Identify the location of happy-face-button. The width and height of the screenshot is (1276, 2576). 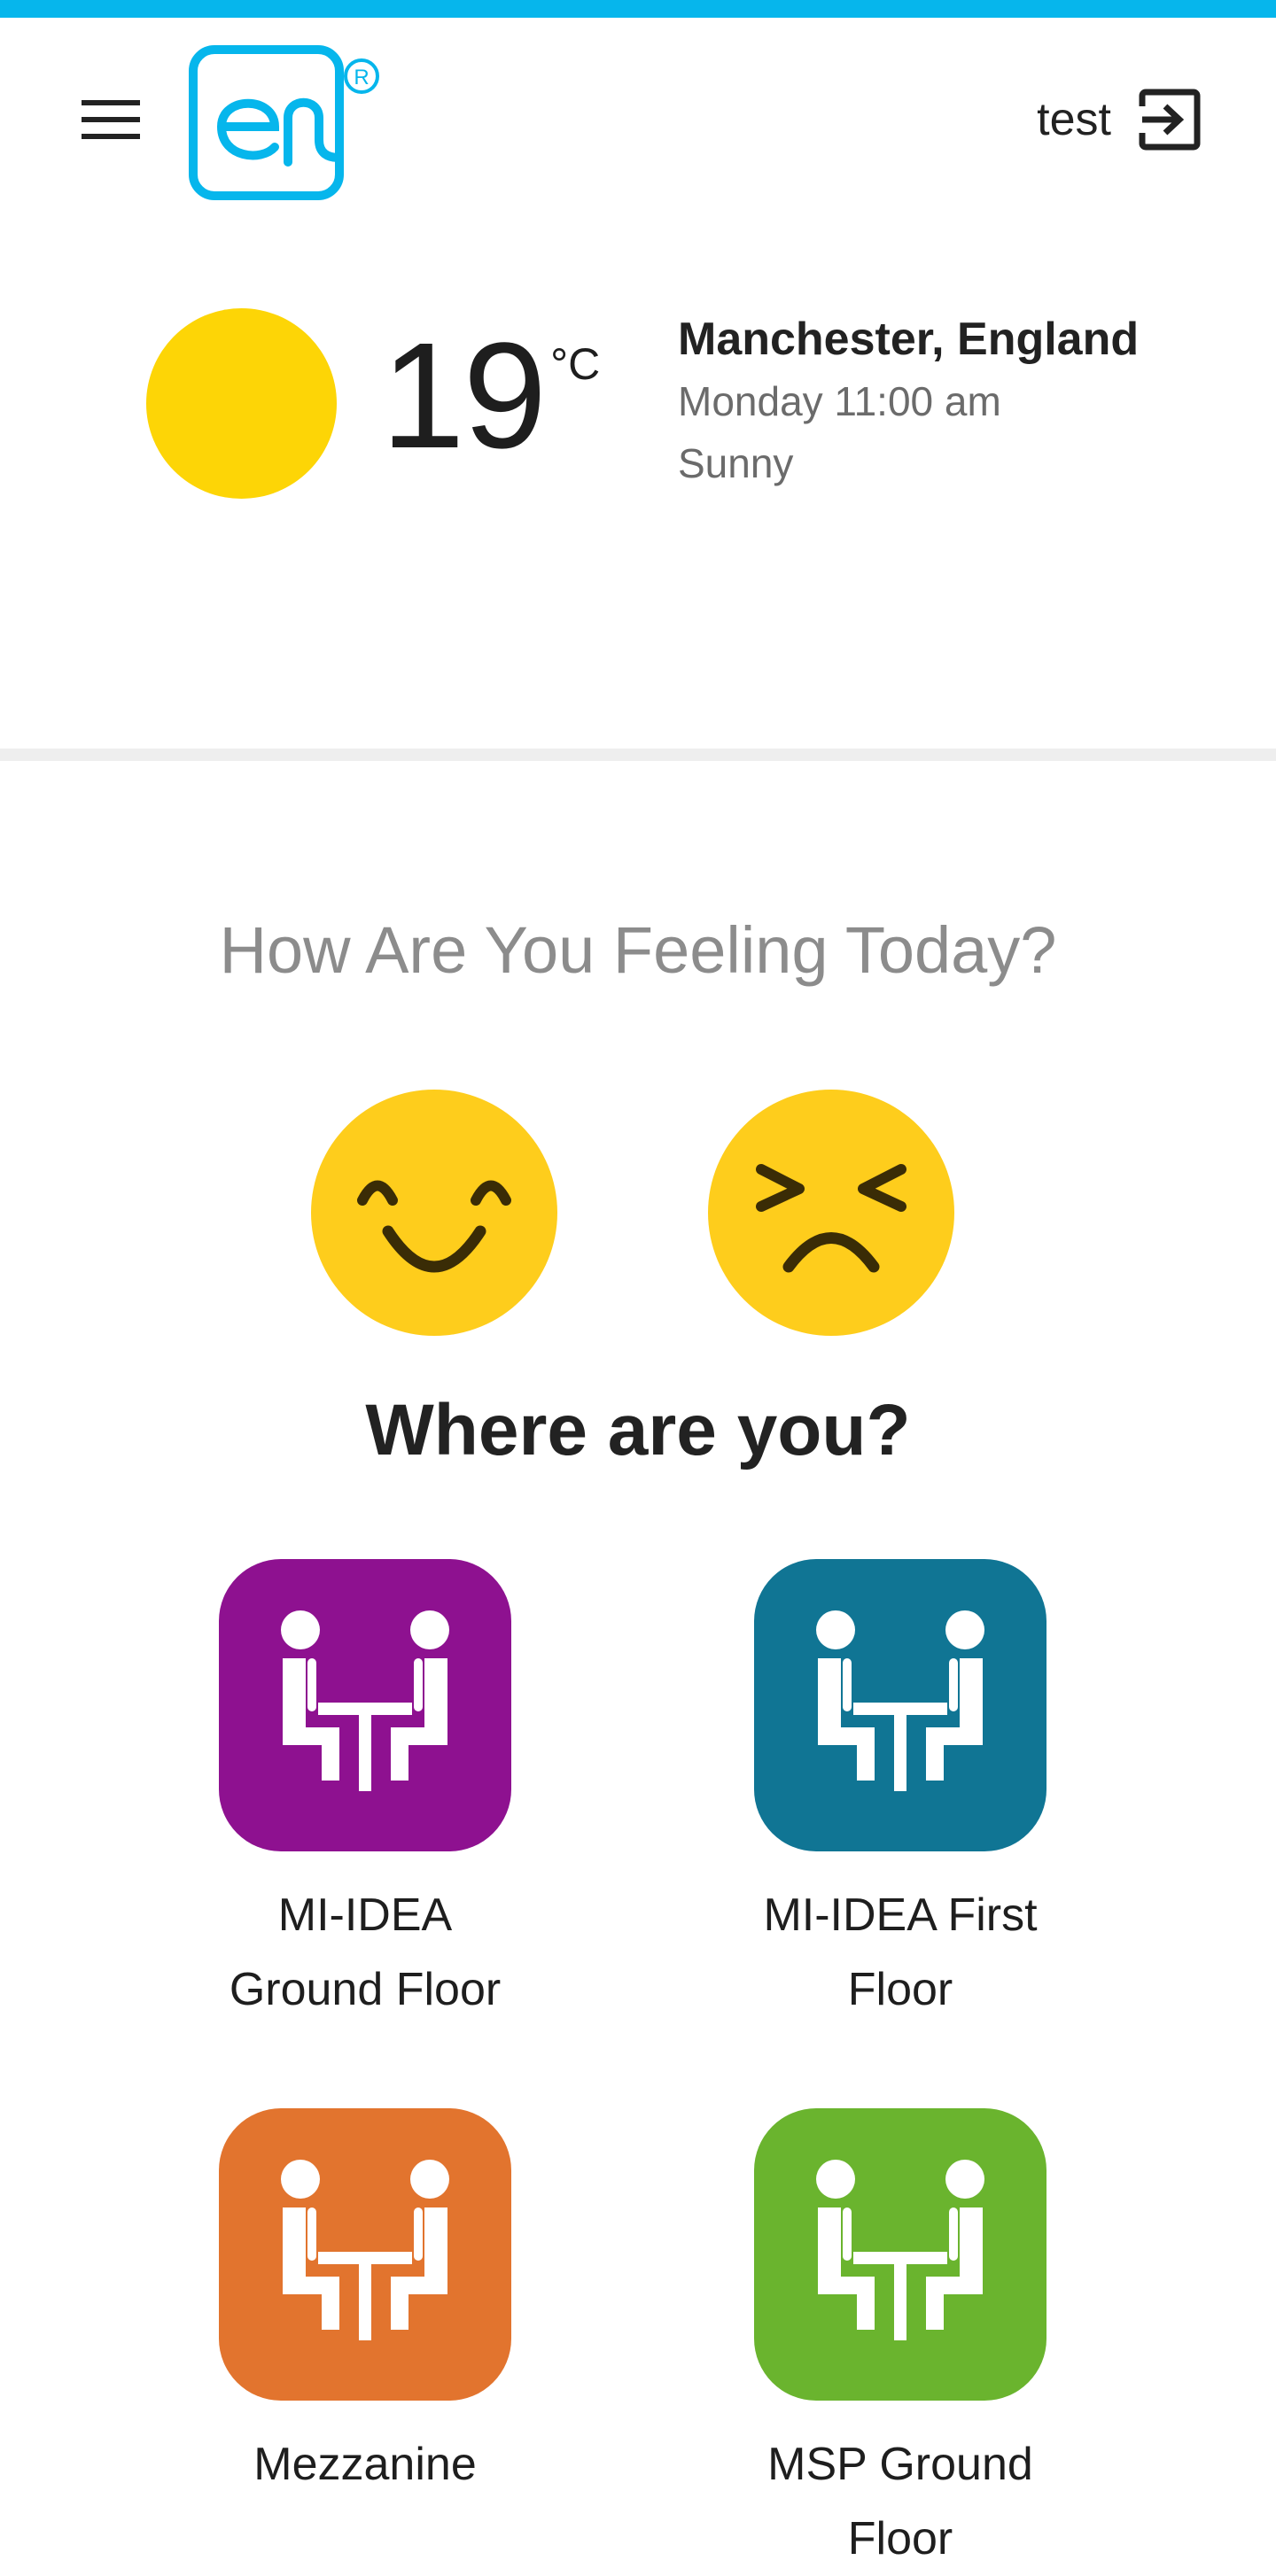
(434, 1213).